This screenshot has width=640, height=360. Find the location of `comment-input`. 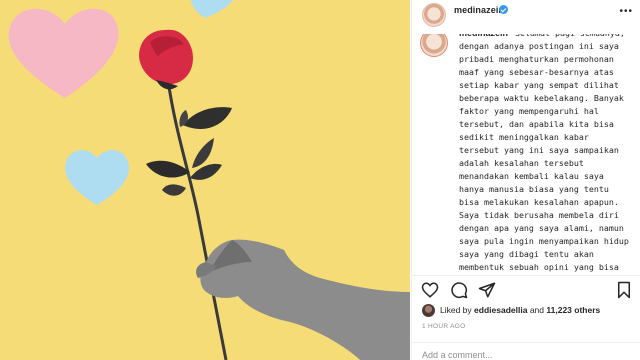

comment-input is located at coordinates (512, 355).